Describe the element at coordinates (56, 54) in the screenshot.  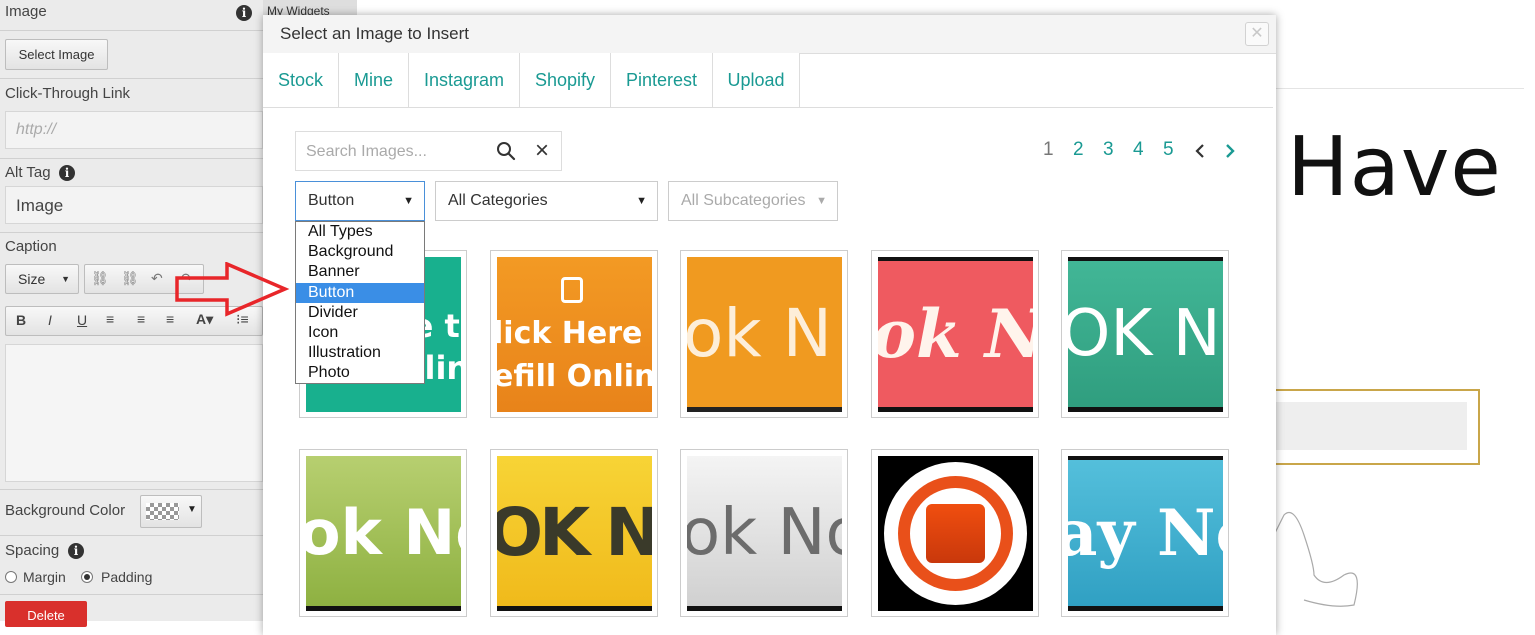
I see `select-image-button: Select Image` at that location.